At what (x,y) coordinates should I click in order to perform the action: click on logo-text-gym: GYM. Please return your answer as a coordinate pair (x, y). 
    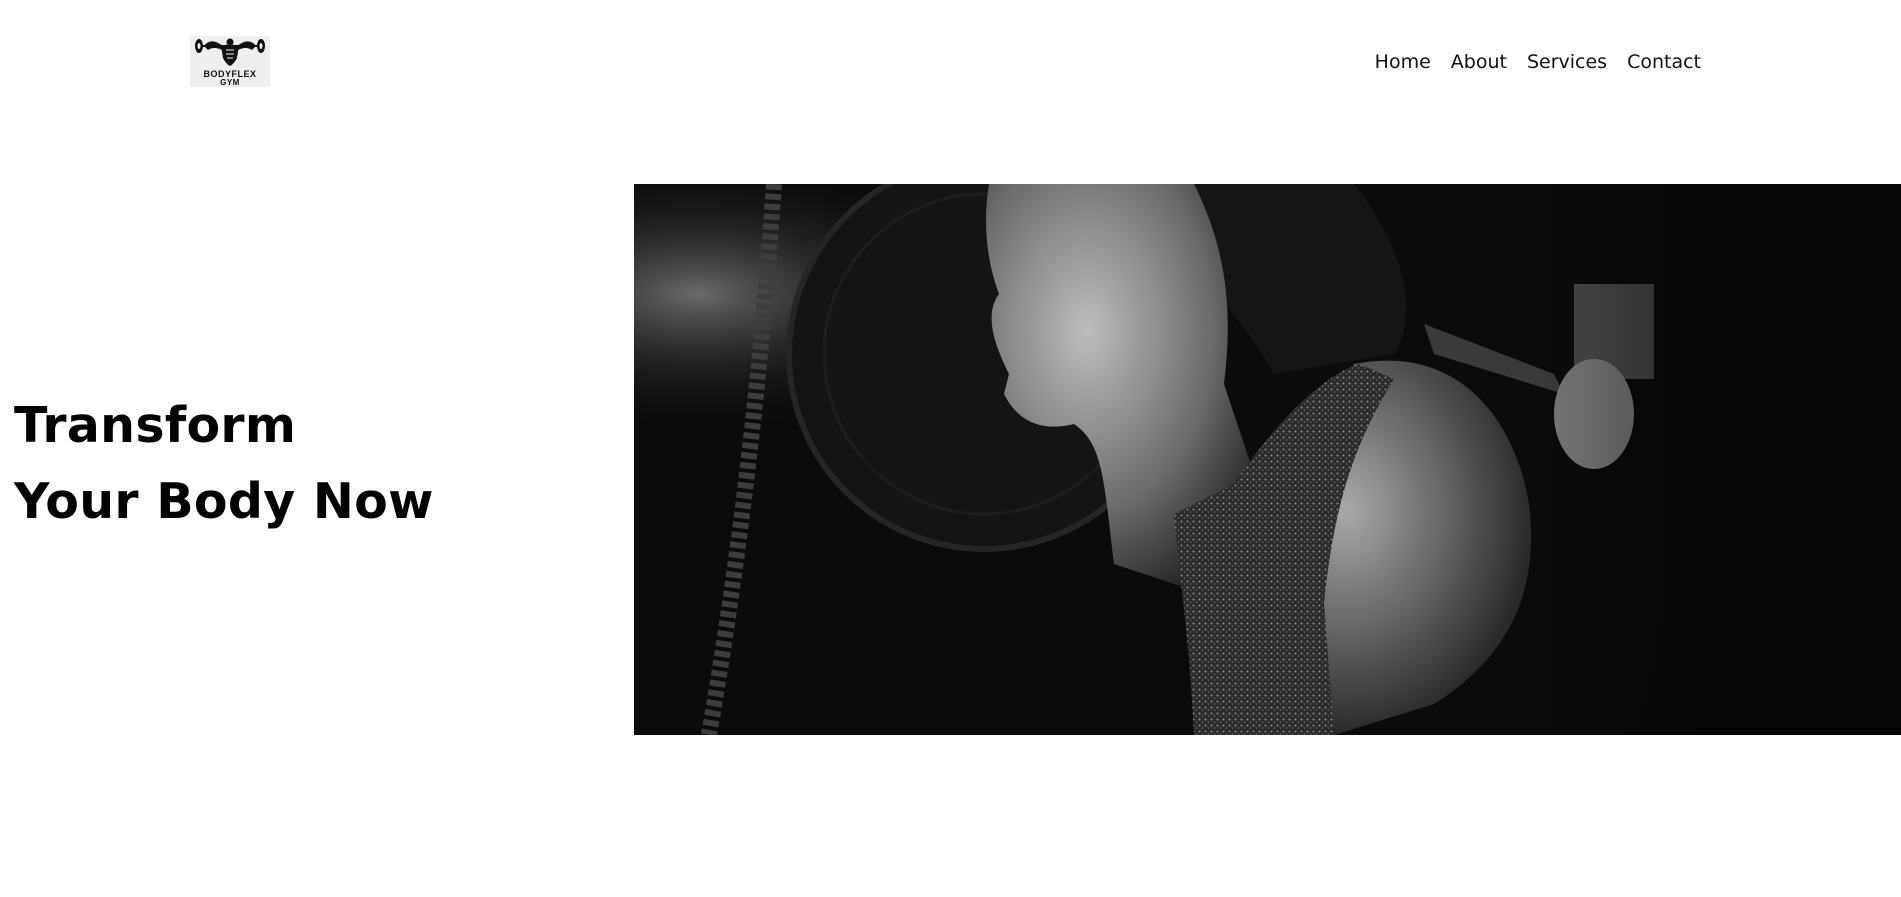
    Looking at the image, I should click on (230, 82).